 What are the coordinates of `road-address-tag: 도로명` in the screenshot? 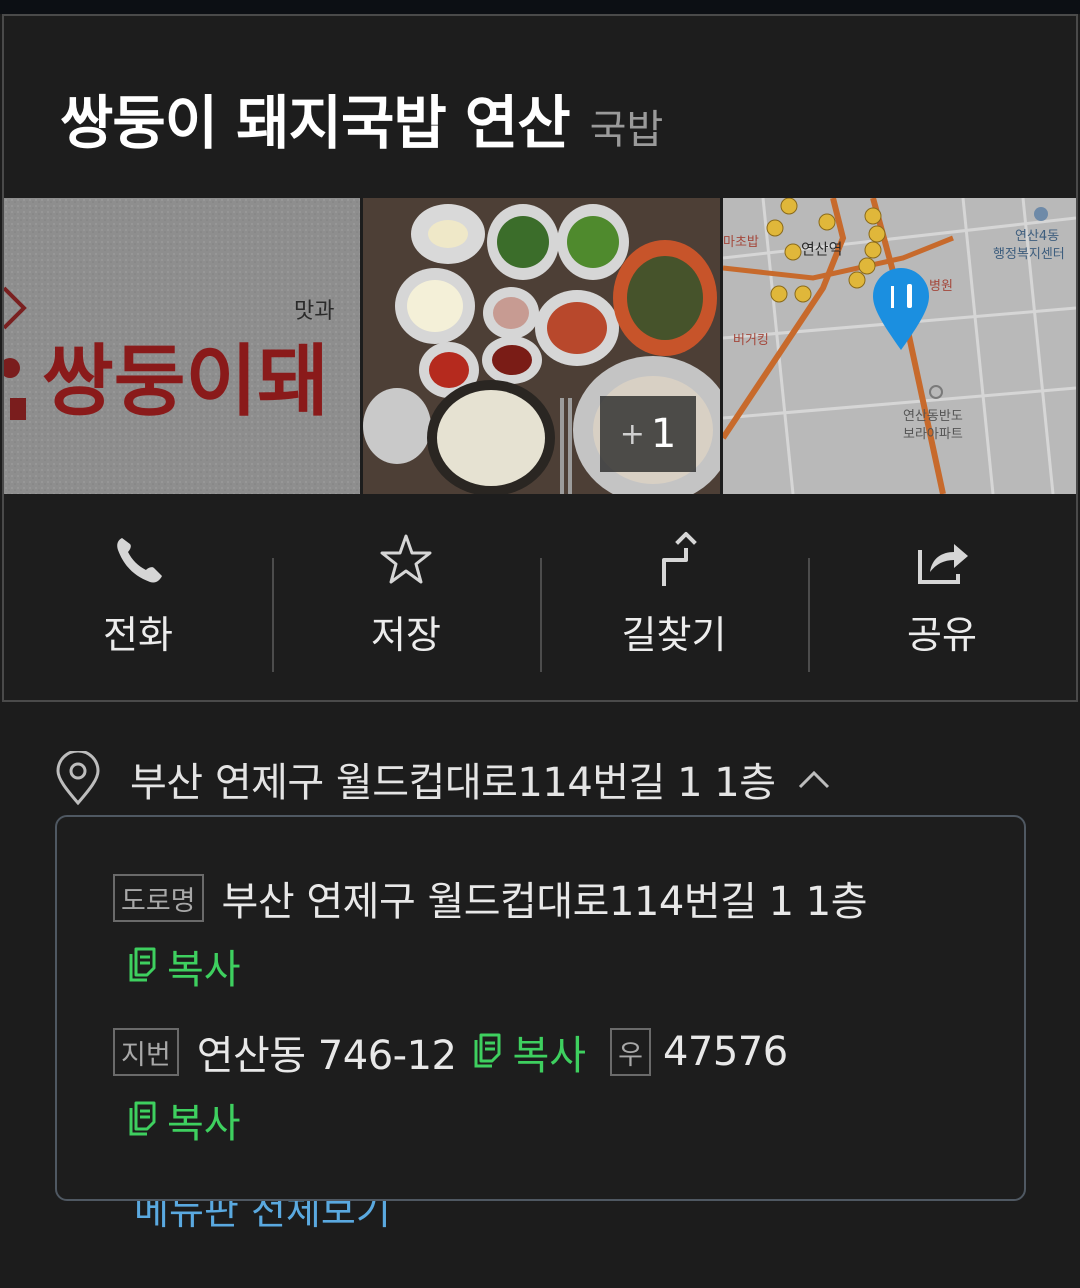 It's located at (158, 898).